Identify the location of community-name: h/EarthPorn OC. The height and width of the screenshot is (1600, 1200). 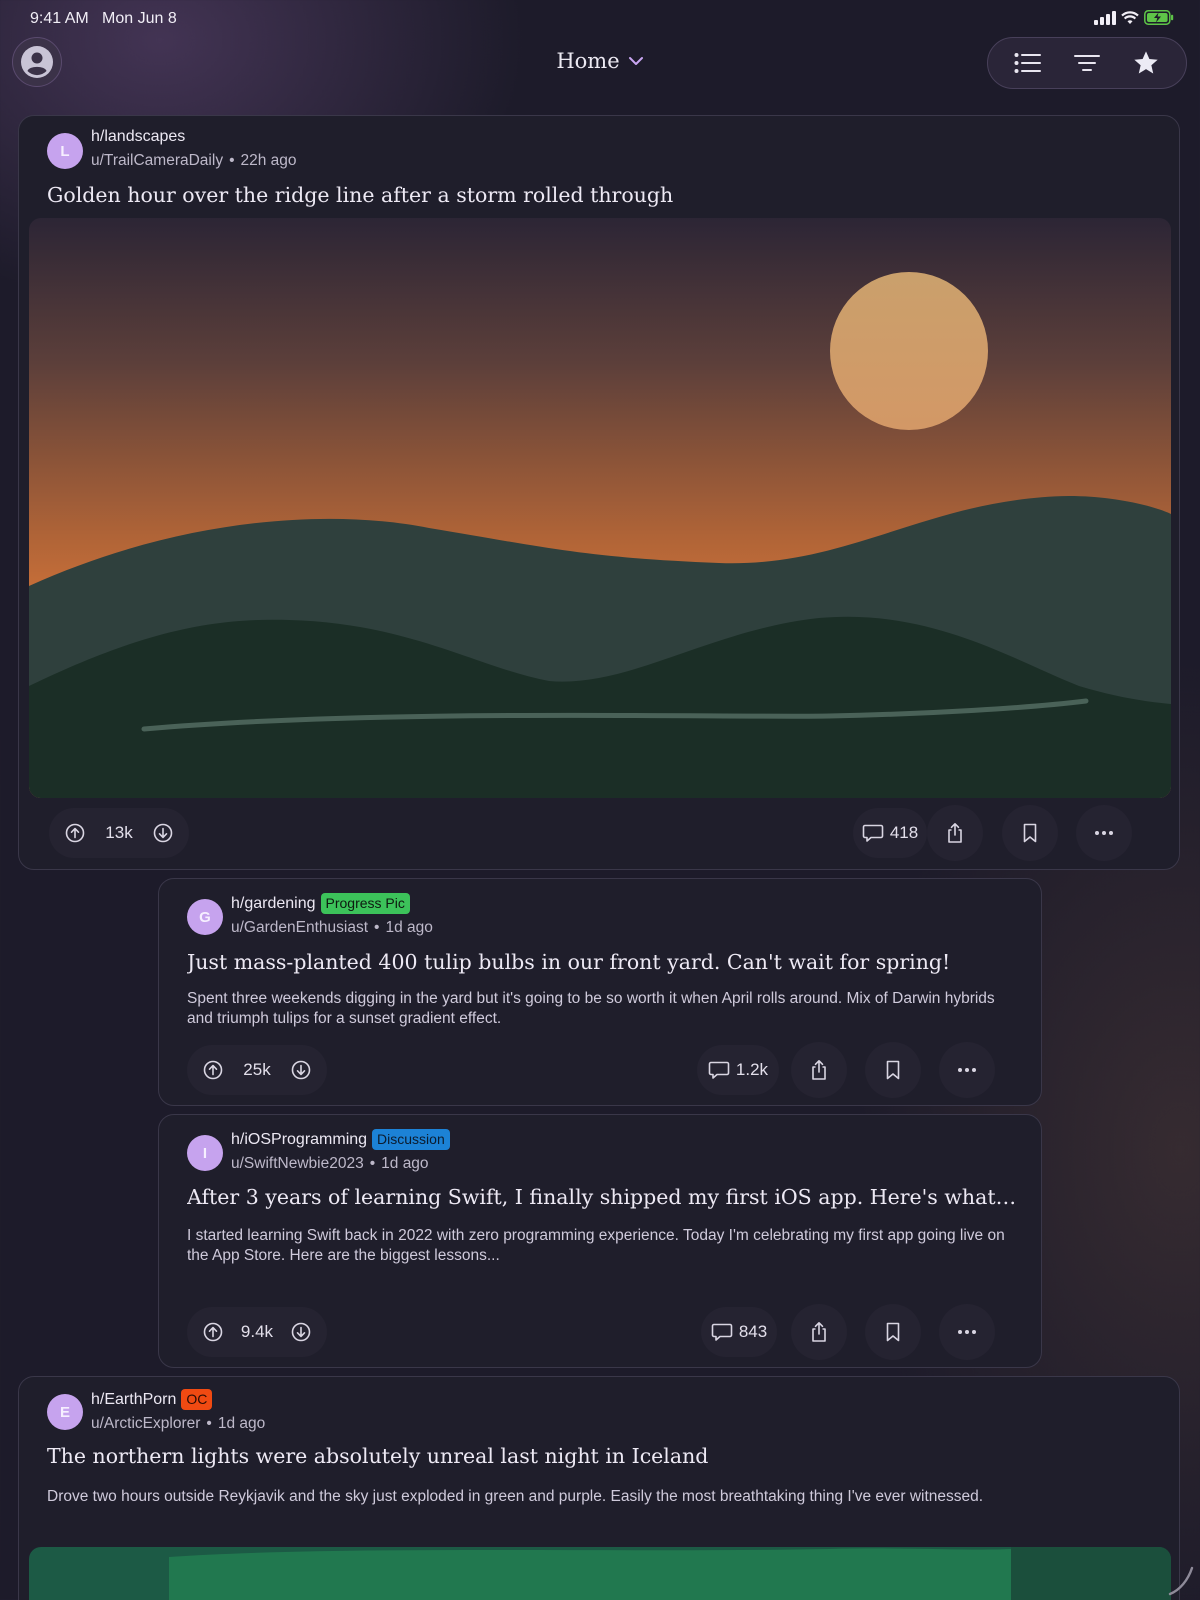
(152, 1399).